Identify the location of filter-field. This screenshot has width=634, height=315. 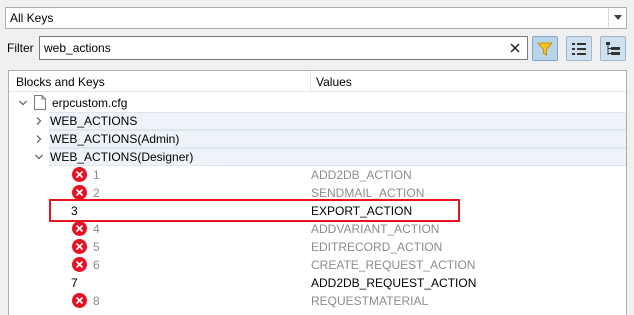
(283, 48).